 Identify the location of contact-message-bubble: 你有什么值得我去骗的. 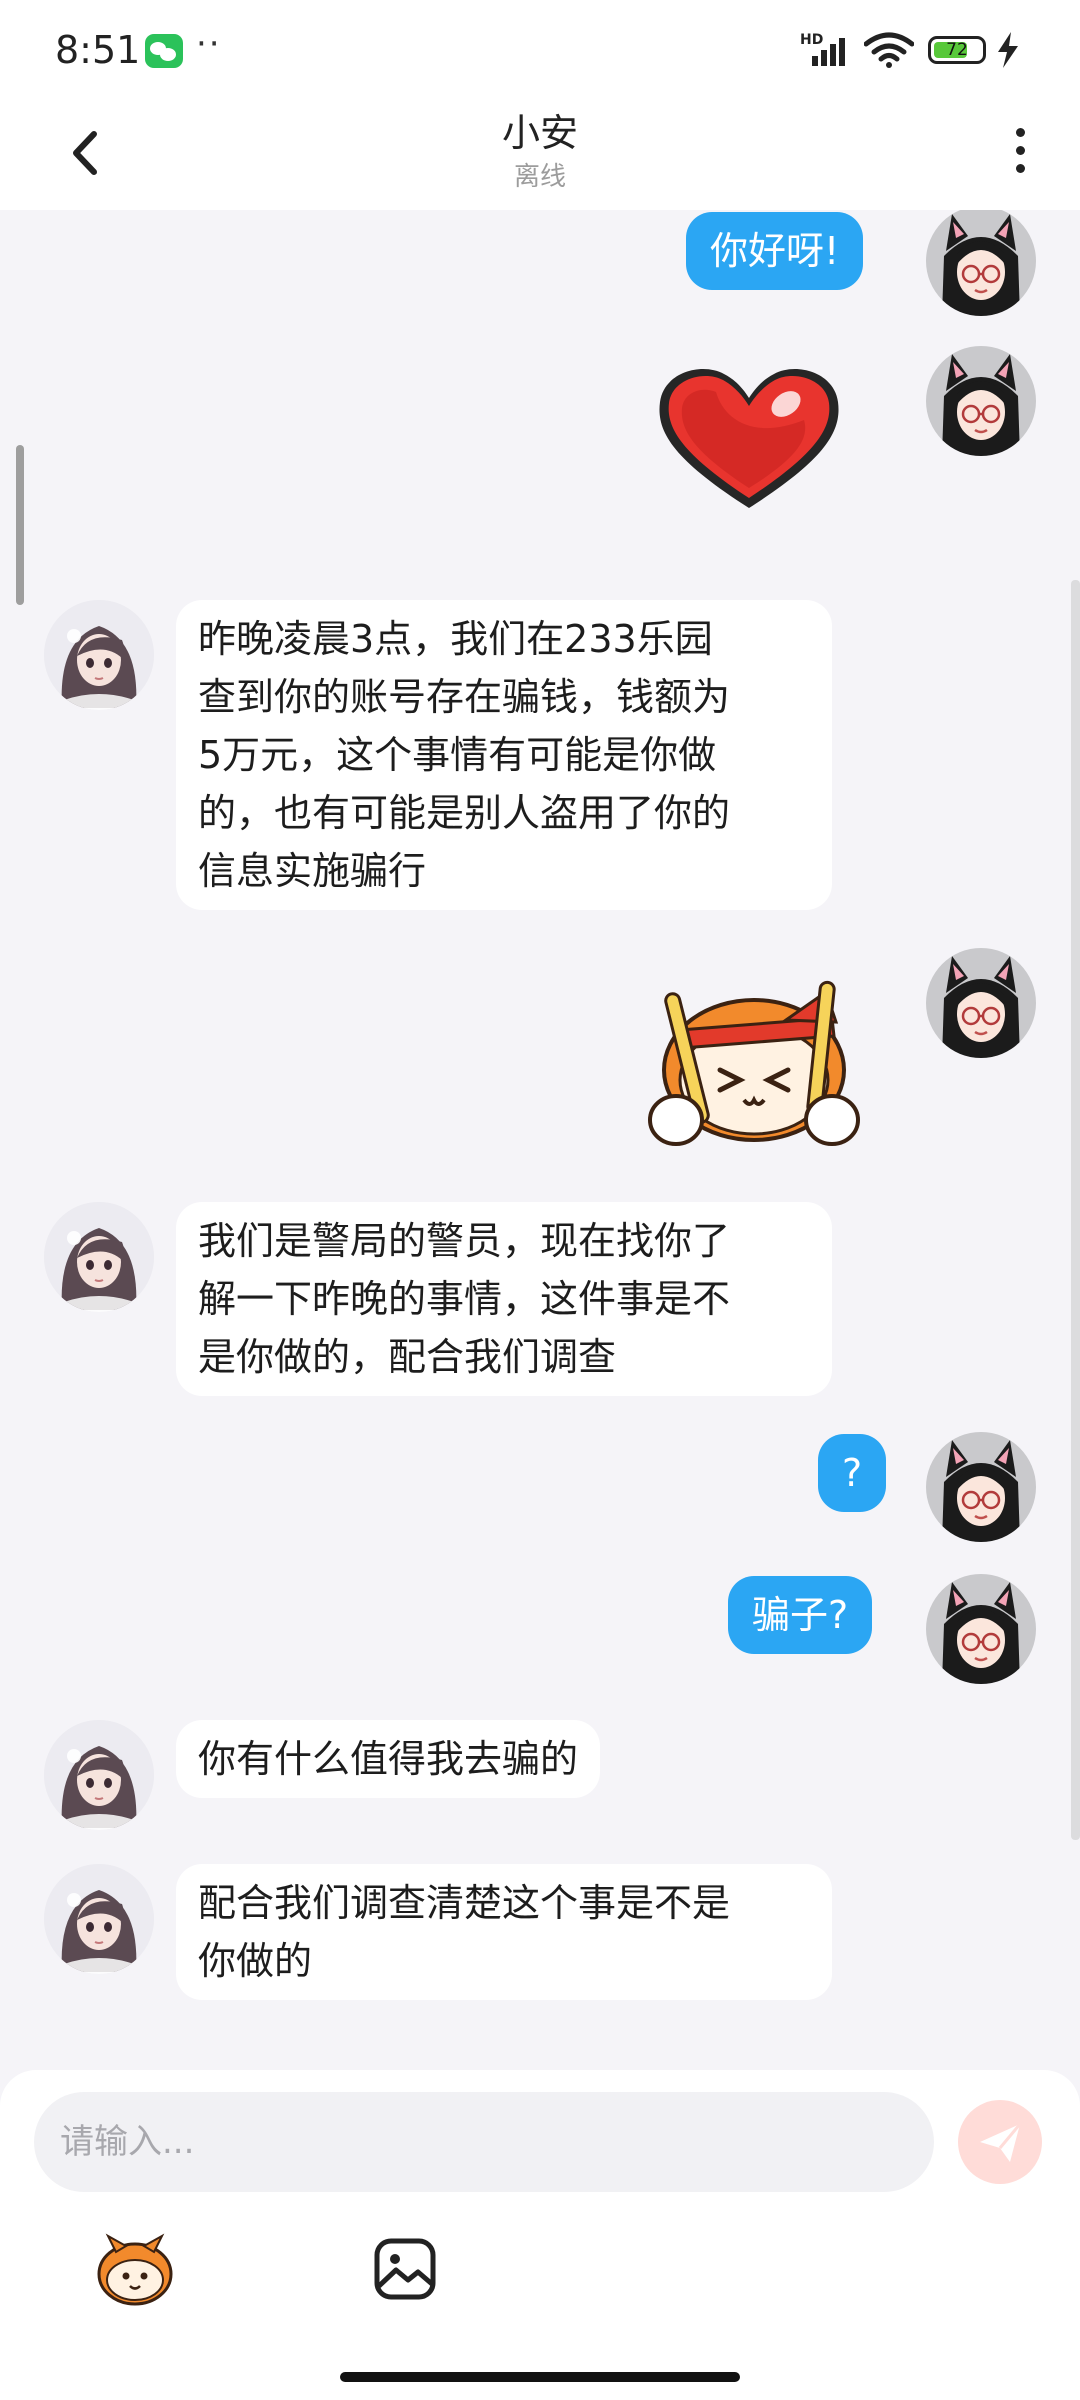
(388, 1759).